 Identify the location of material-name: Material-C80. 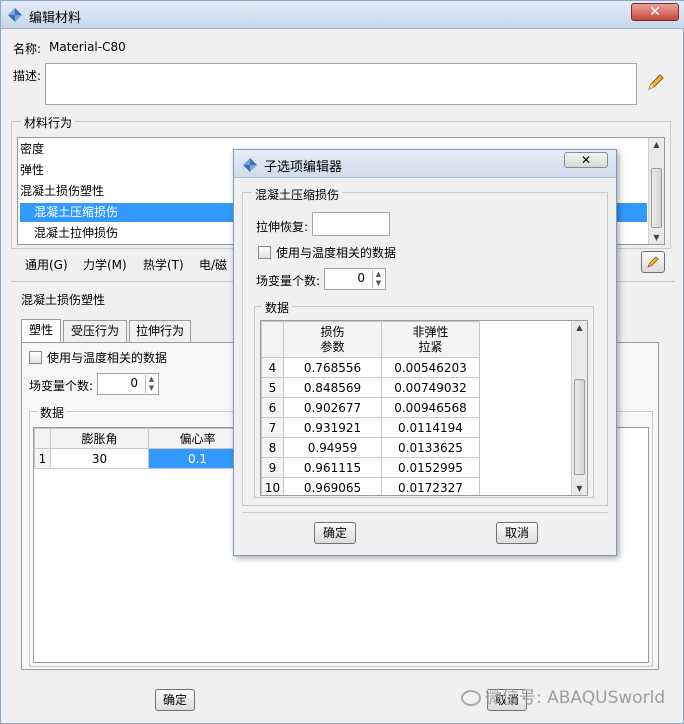
(87, 47).